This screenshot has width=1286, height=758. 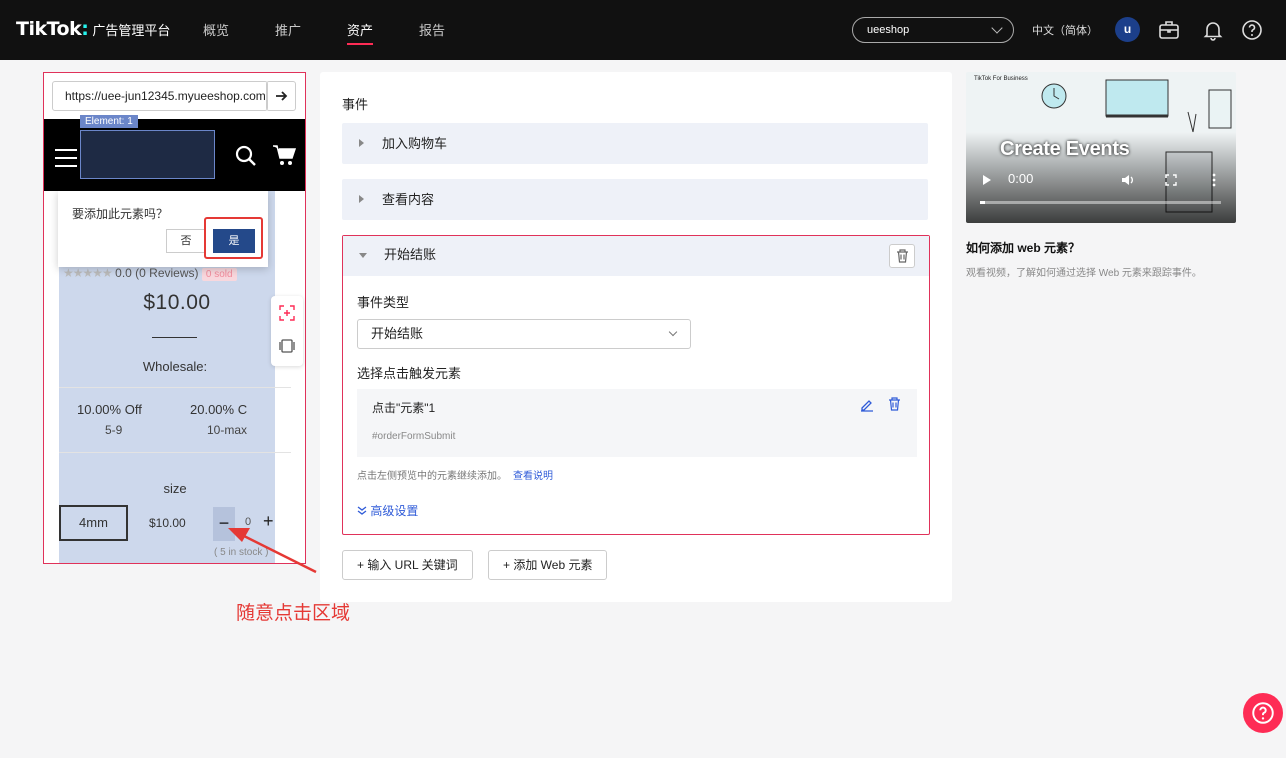 I want to click on play-icon, so click(x=987, y=180).